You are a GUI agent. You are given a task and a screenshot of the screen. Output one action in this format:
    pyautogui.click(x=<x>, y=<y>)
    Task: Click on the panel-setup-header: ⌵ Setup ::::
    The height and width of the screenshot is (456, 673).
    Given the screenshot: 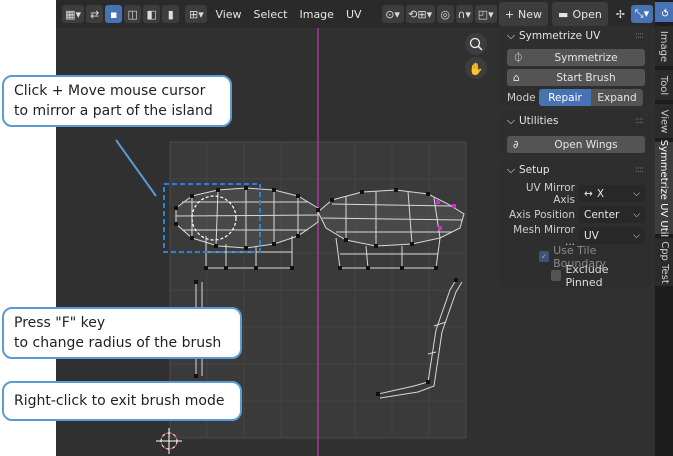 What is the action you would take?
    pyautogui.click(x=575, y=170)
    